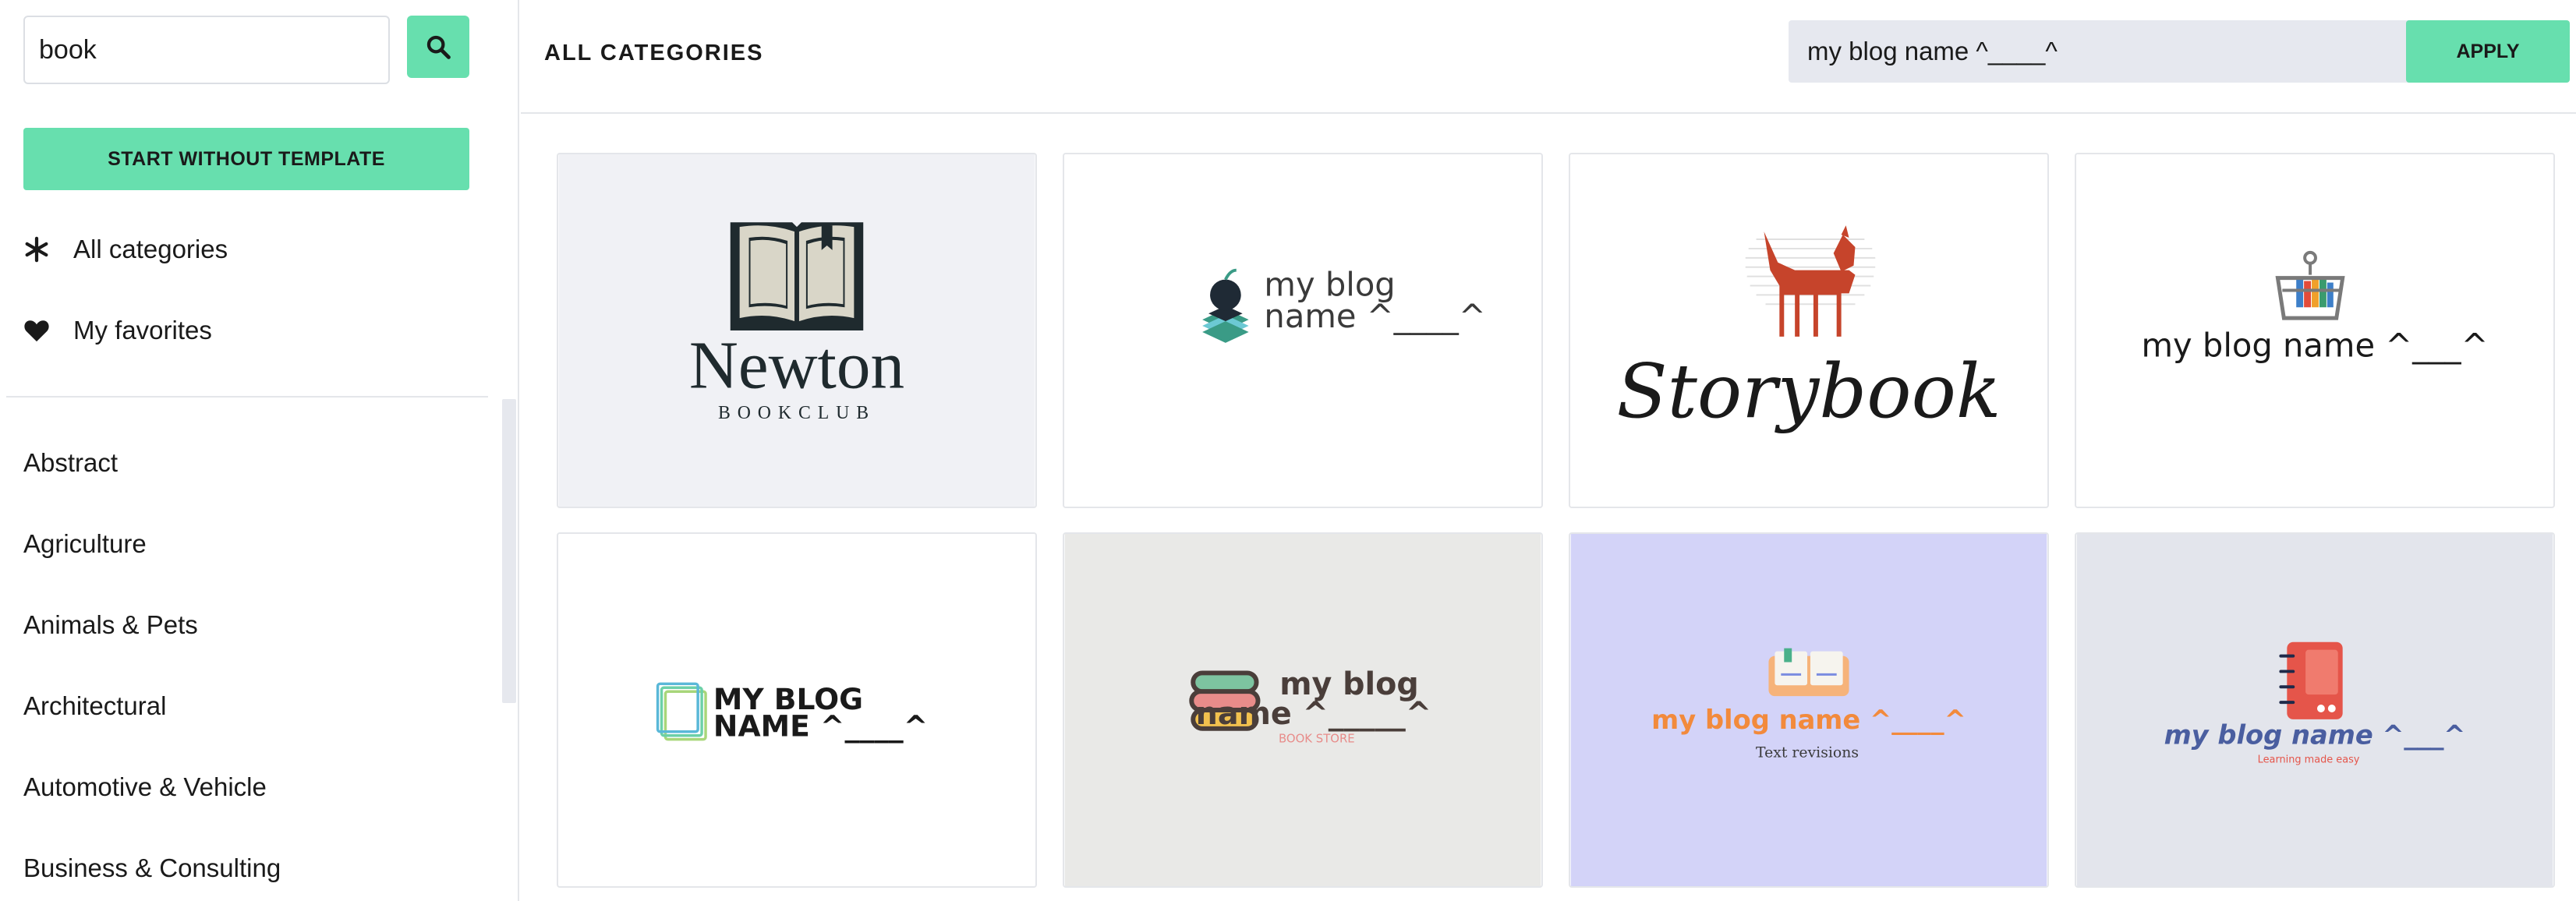 Image resolution: width=2576 pixels, height=901 pixels. I want to click on nav-label: My favorites, so click(142, 330).